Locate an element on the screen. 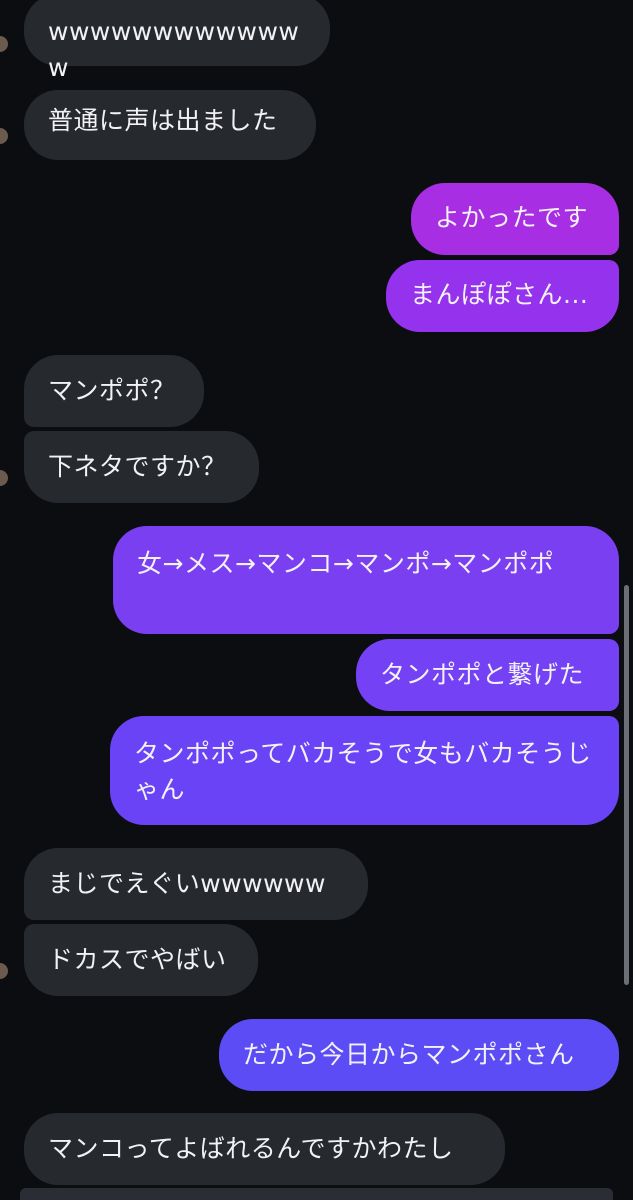 The image size is (633, 1200). message-bubble-incoming: マンコってよばれるんですかわたし is located at coordinates (264, 1149).